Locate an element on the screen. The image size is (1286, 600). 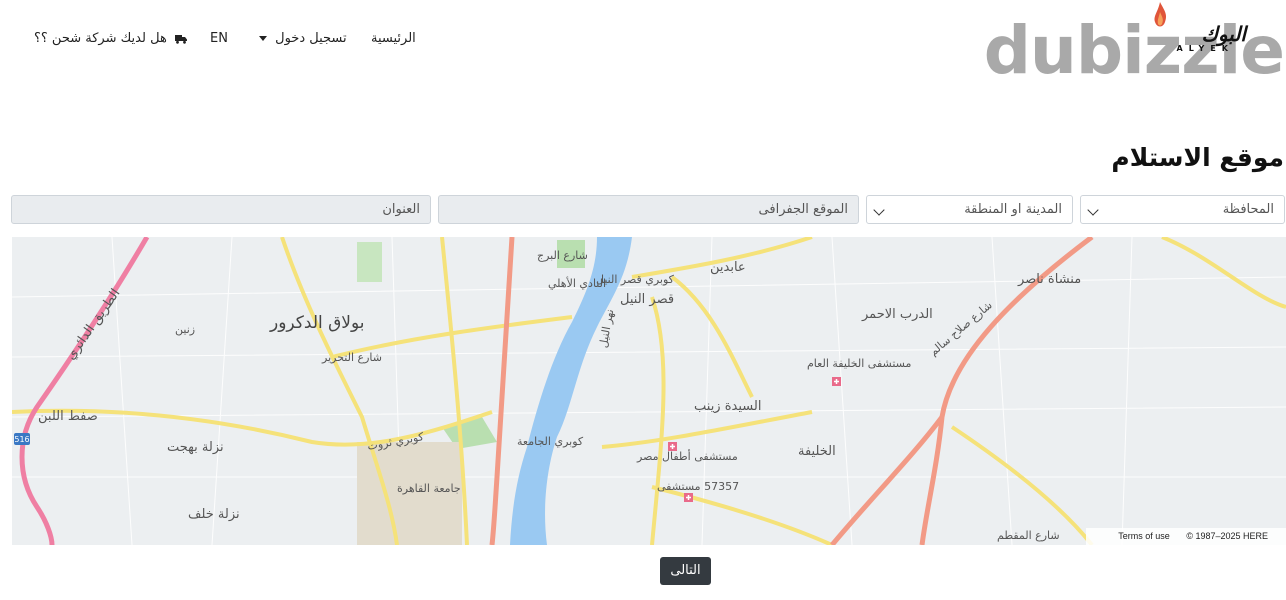
login-dropdown: تسجيل دخول is located at coordinates (303, 38).